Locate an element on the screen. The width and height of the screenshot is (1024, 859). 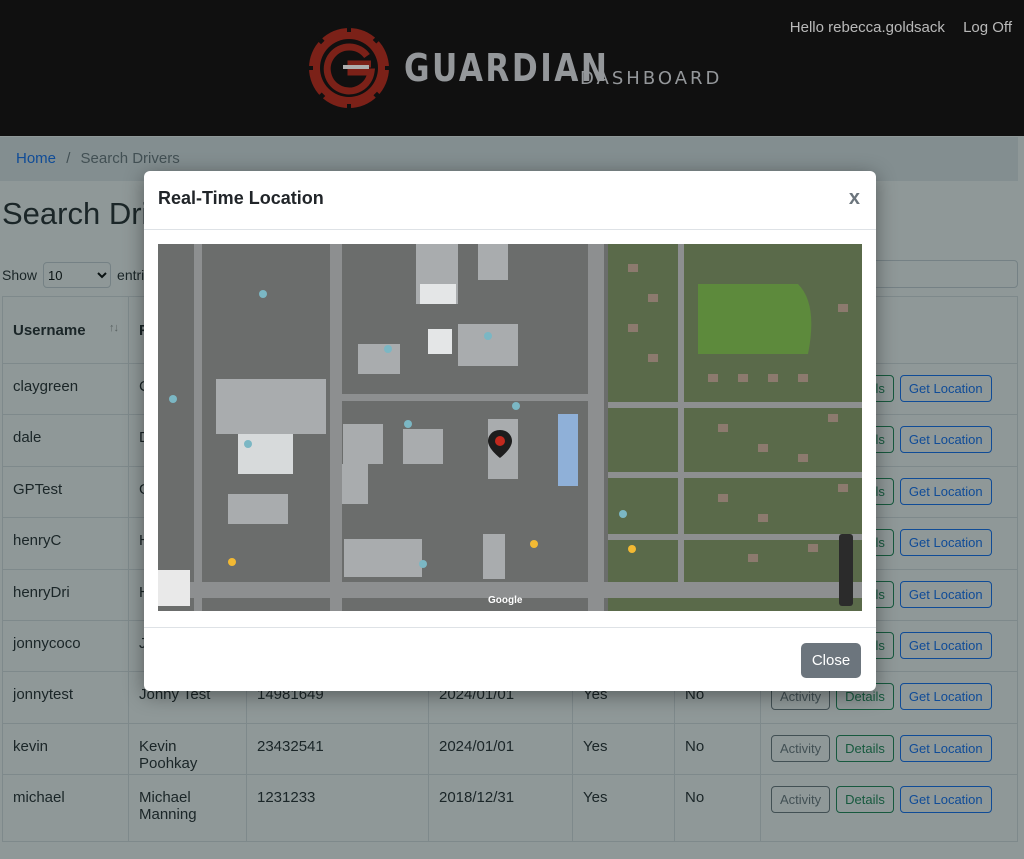
map-zoom-control is located at coordinates (846, 570).